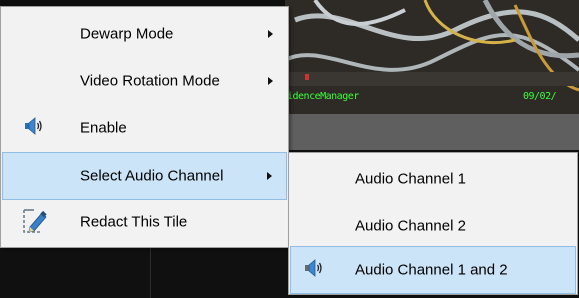  I want to click on menu-item-dewarp-mode: Dewarp Mode, so click(144, 34).